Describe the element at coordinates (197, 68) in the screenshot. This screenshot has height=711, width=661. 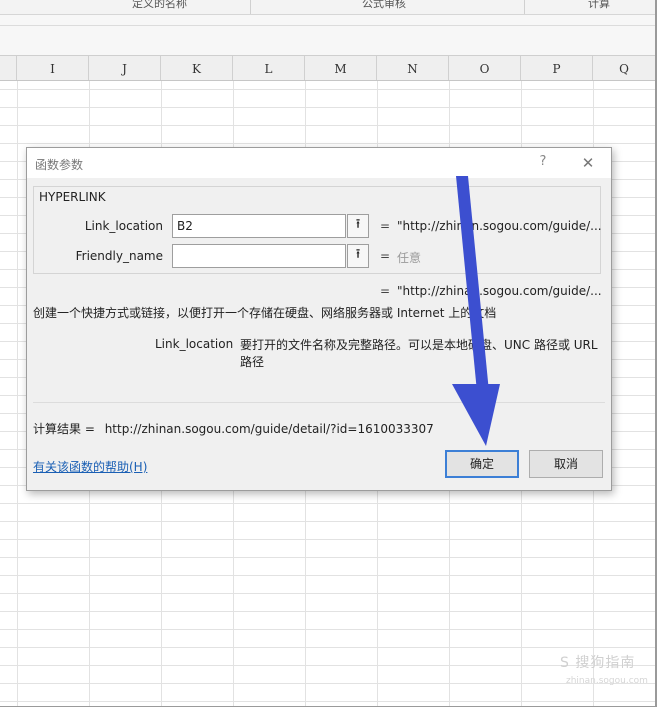
I see `column-header-k: K` at that location.